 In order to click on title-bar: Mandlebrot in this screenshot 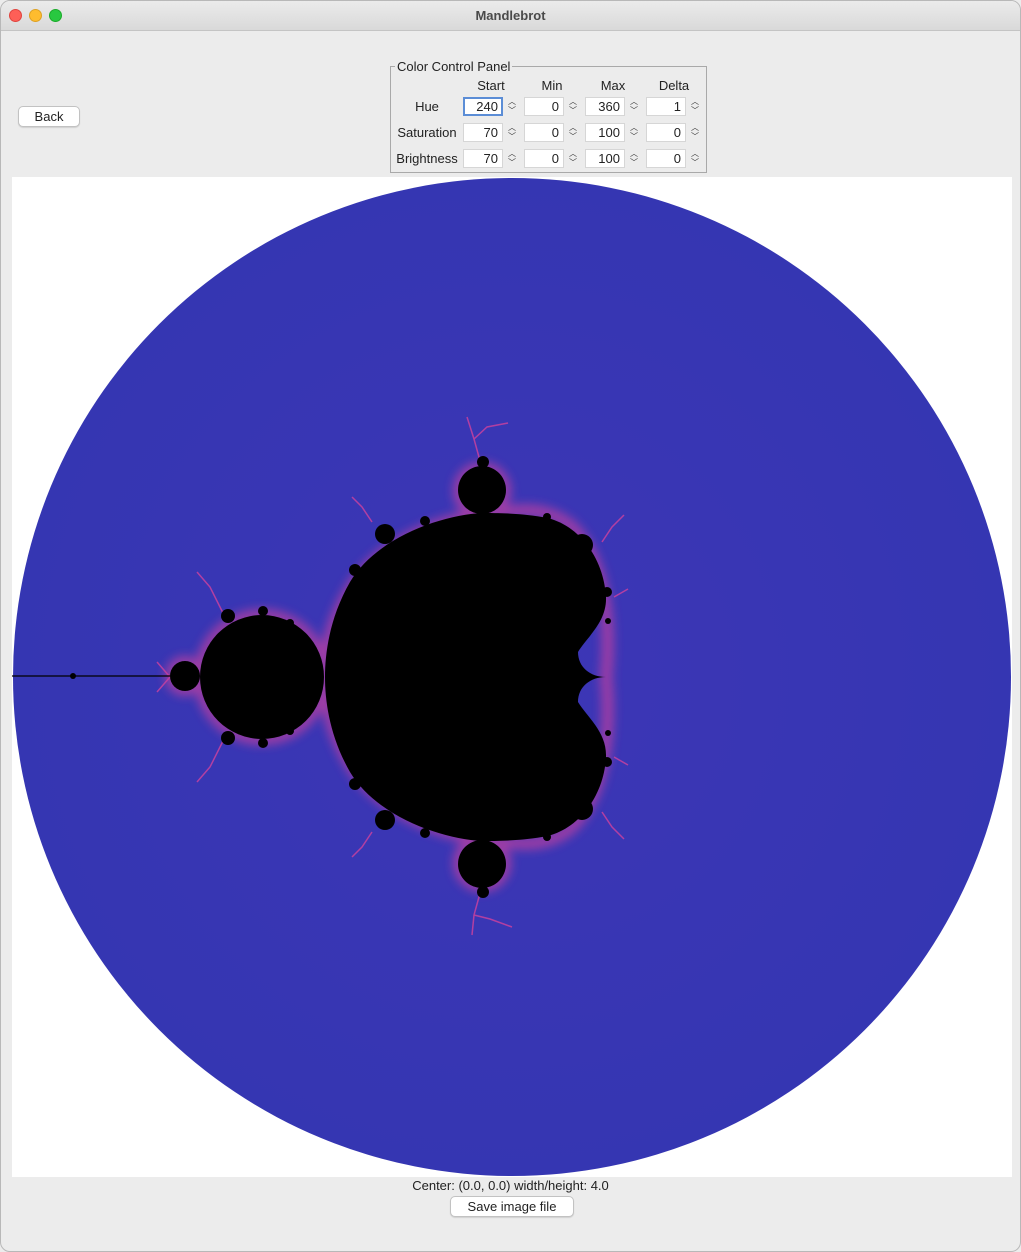, I will do `click(510, 16)`.